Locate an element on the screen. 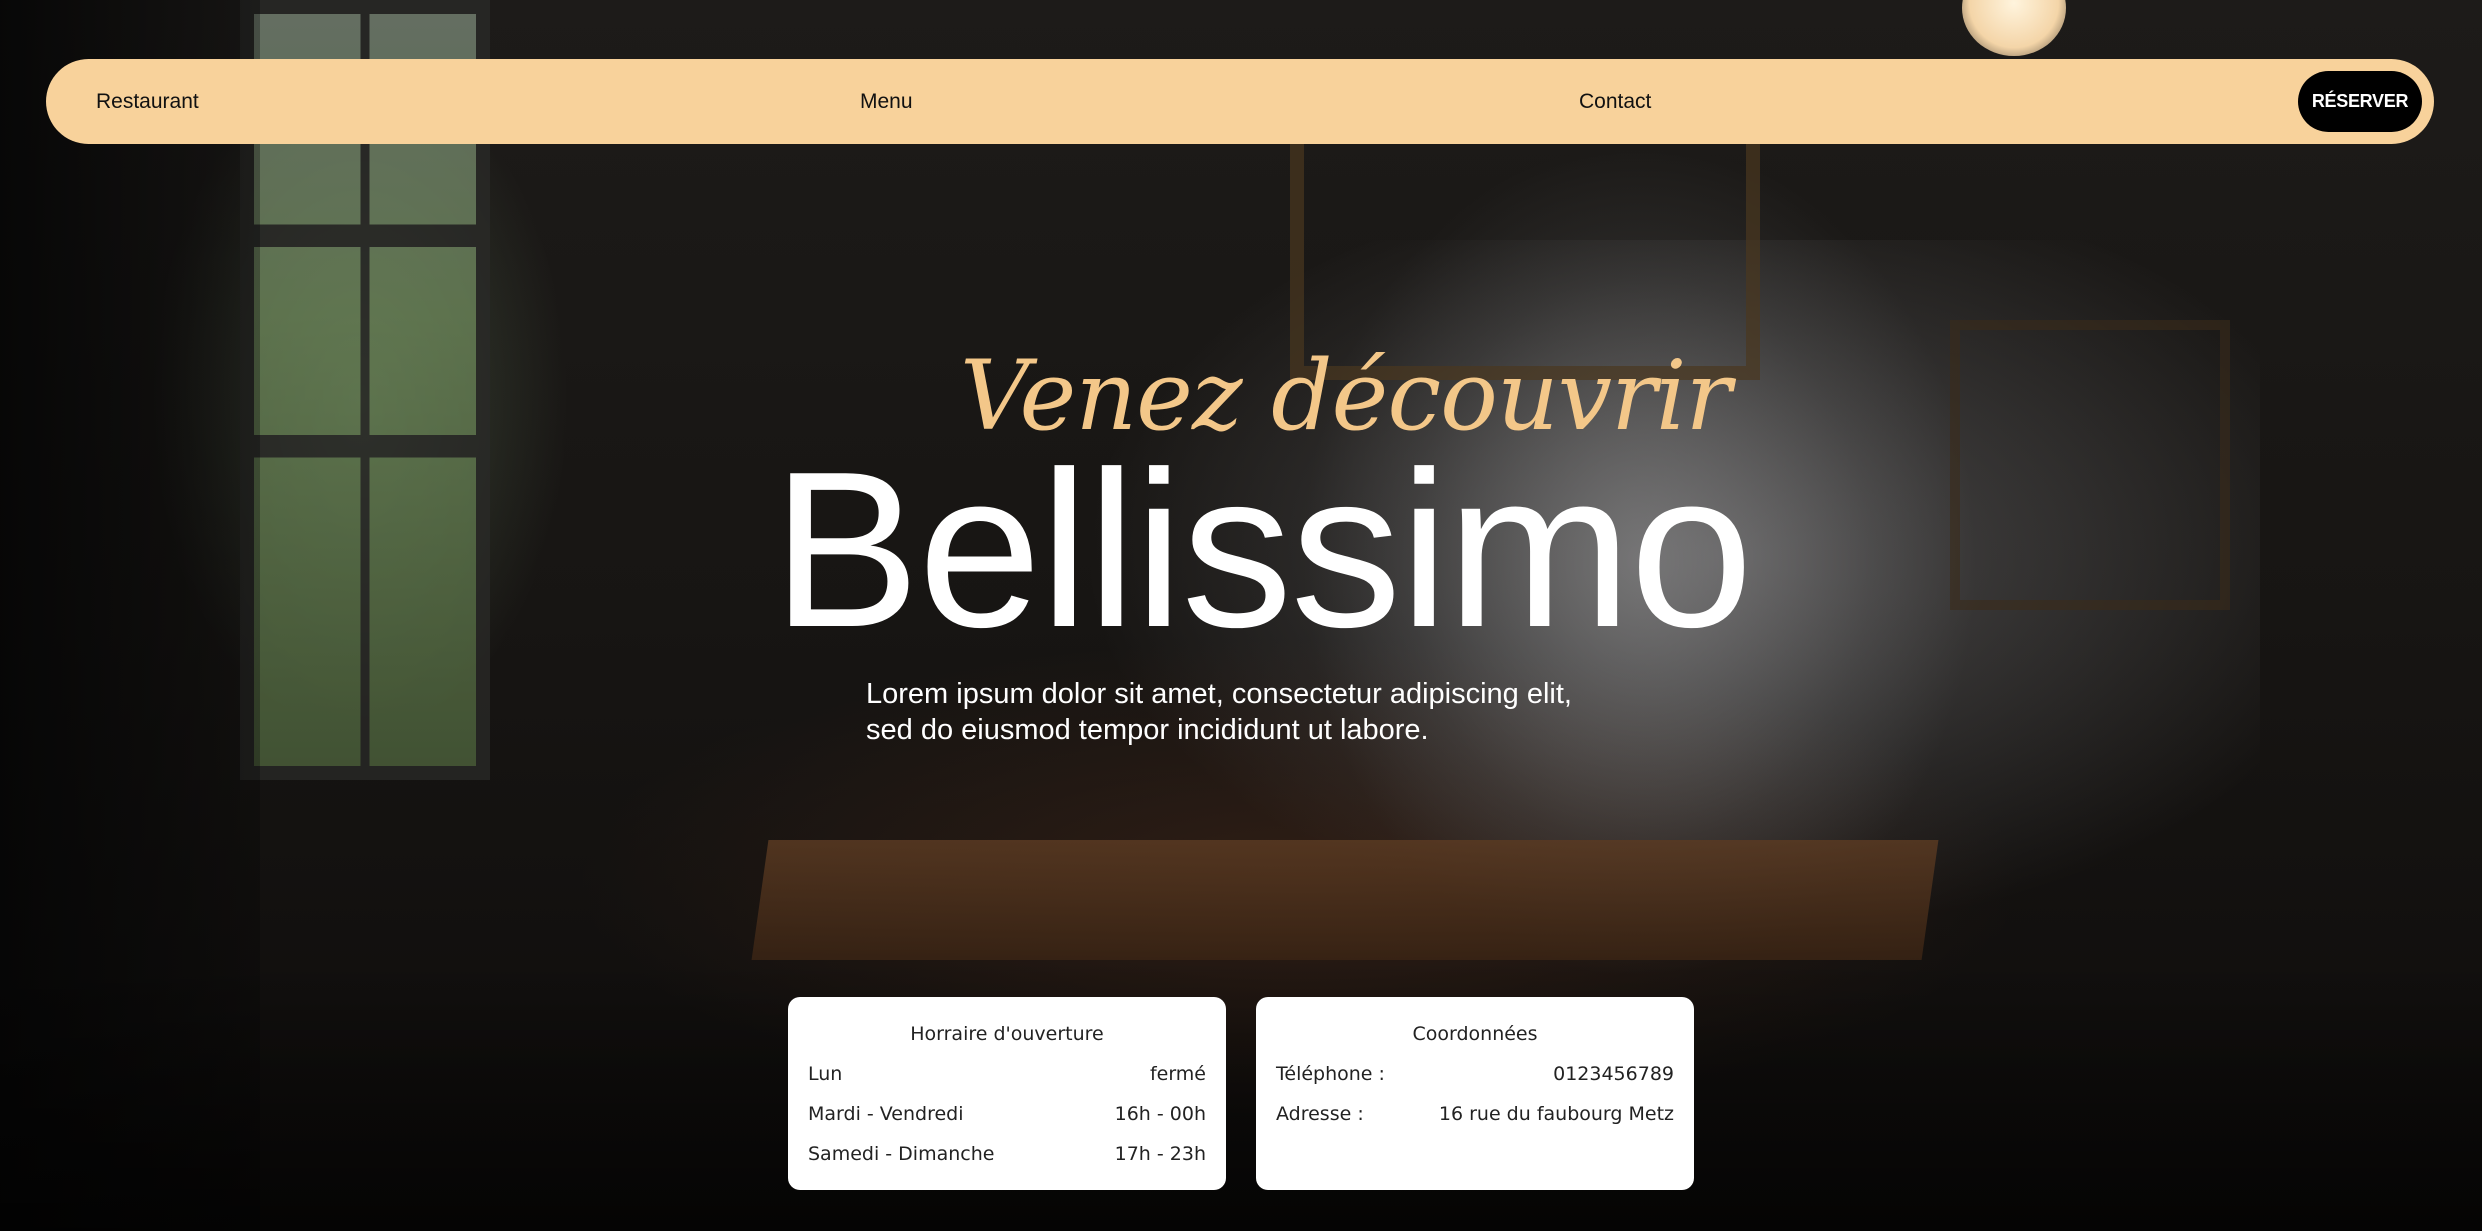  card-title: Horraire d'ouverture is located at coordinates (1007, 1034).